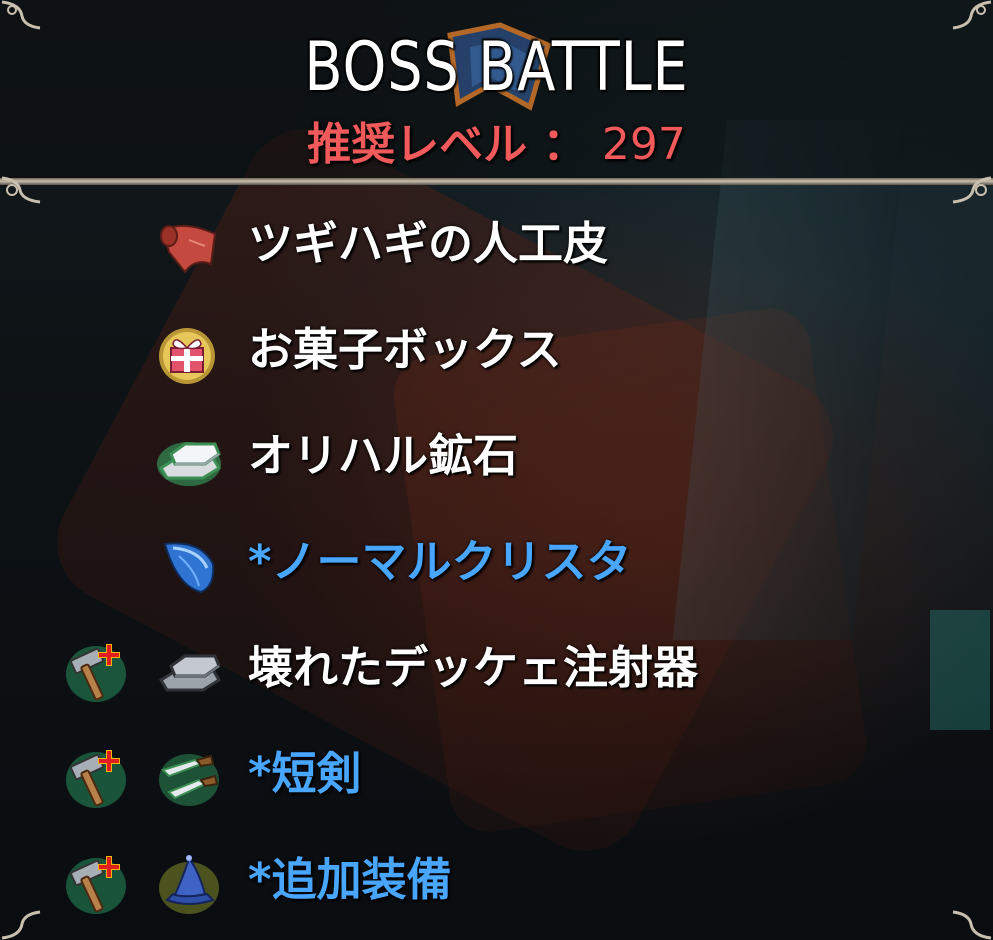 The image size is (993, 940). What do you see at coordinates (188, 249) in the screenshot?
I see `patched-leather-icon` at bounding box center [188, 249].